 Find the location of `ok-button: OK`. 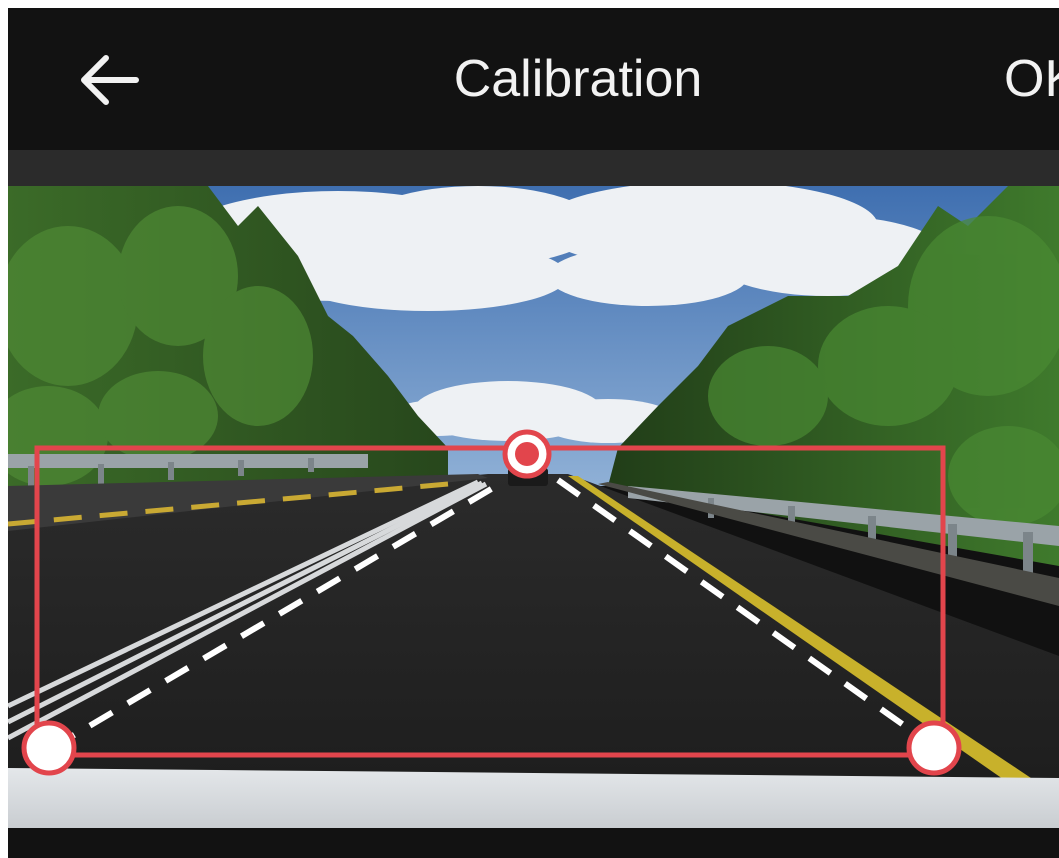

ok-button: OK is located at coordinates (1031, 79).